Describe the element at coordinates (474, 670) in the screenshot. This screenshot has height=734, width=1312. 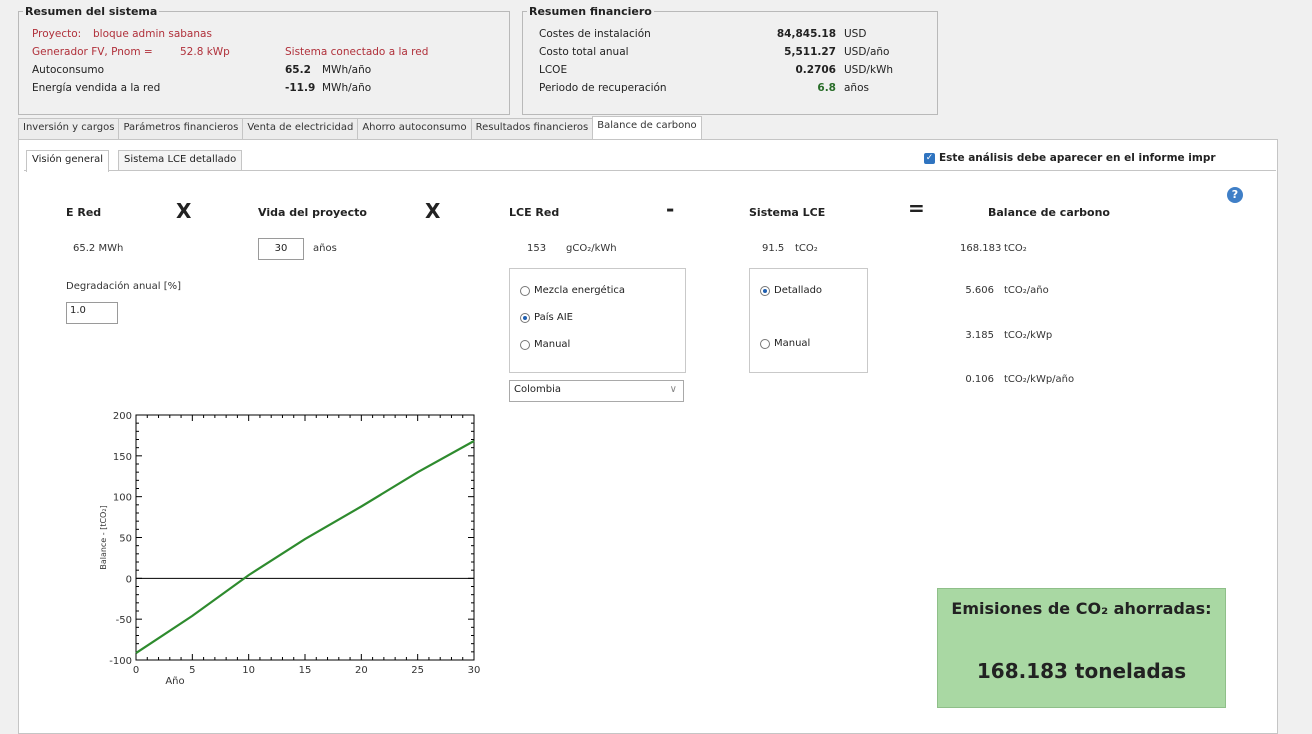
I see `chart-x-tick-label: 30` at that location.